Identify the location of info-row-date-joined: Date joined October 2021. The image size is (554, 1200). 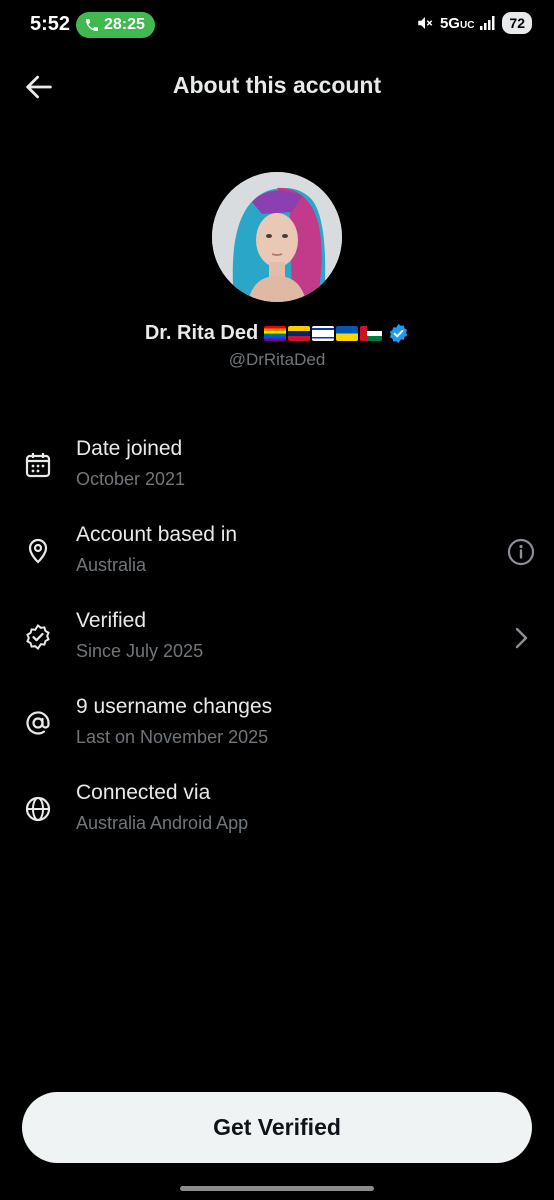
(277, 472).